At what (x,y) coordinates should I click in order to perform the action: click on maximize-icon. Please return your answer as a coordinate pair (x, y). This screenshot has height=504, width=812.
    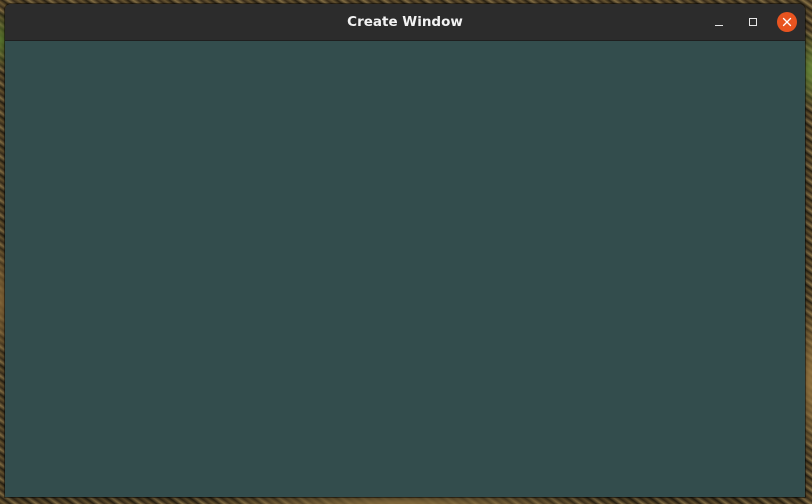
    Looking at the image, I should click on (753, 22).